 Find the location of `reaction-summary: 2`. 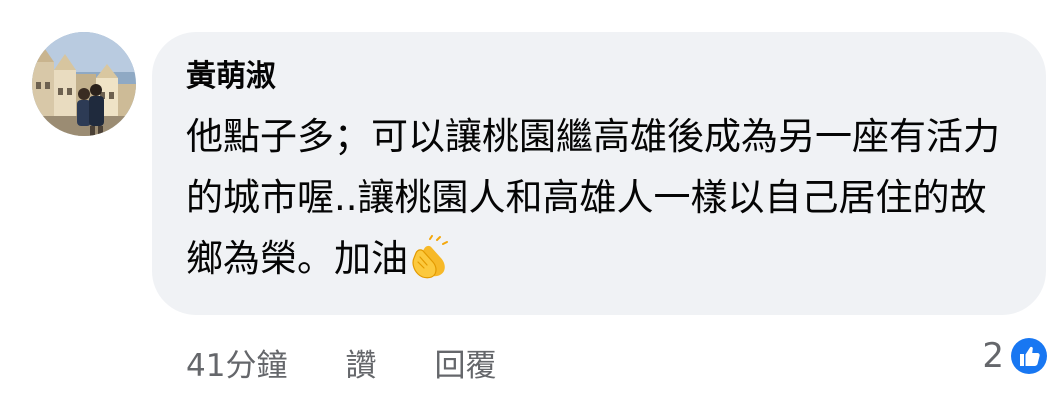

reaction-summary: 2 is located at coordinates (1016, 356).